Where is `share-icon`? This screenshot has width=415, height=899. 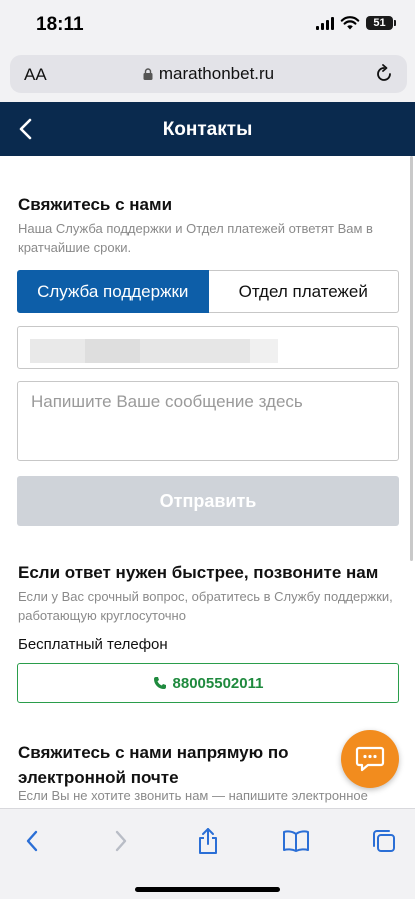
share-icon is located at coordinates (208, 841).